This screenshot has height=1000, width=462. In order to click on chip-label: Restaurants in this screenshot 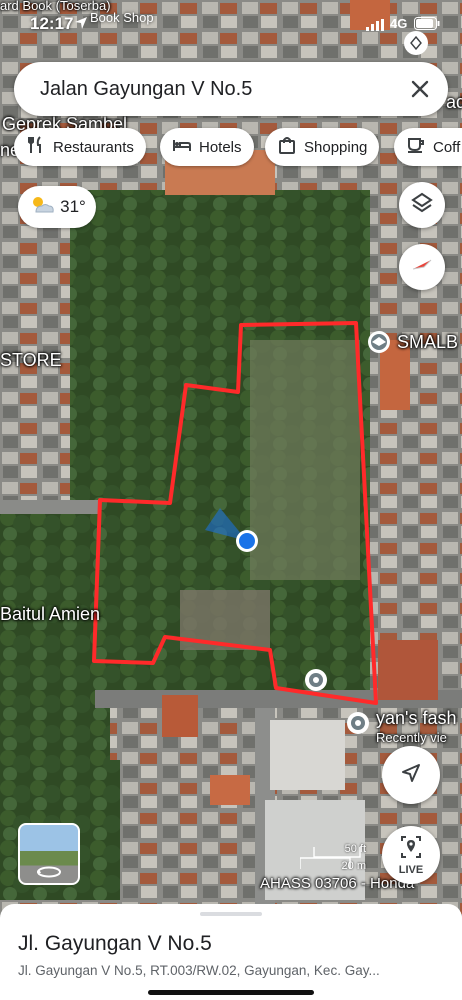, I will do `click(93, 147)`.